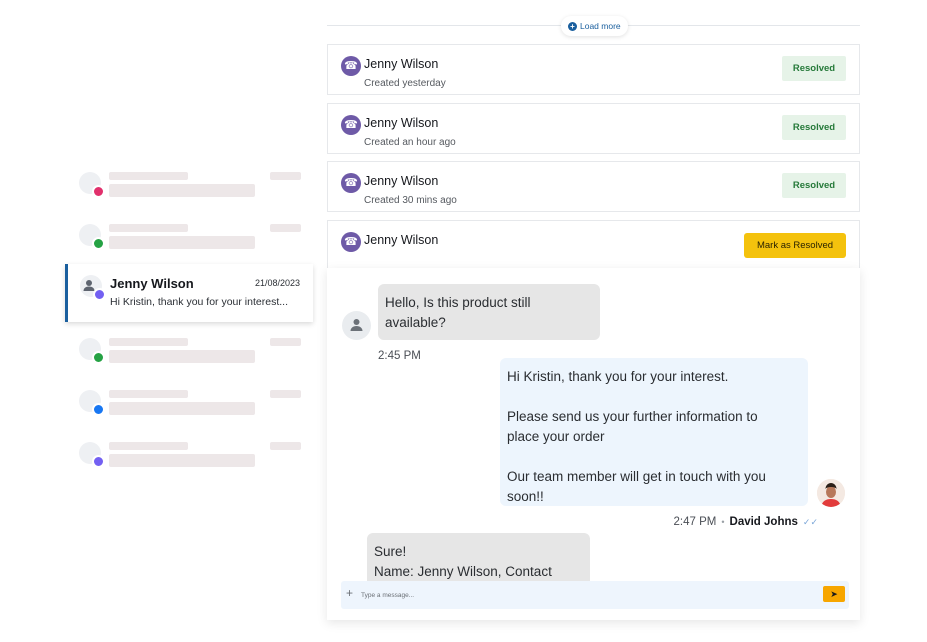 This screenshot has height=642, width=927. I want to click on facebook-icon, so click(98, 409).